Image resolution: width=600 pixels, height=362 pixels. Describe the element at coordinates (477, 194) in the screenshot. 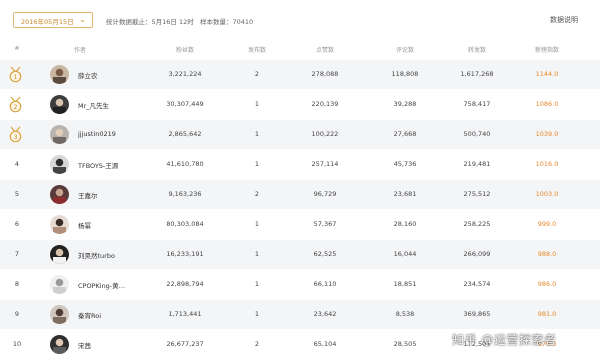

I see `reposts-count: 275,512` at that location.